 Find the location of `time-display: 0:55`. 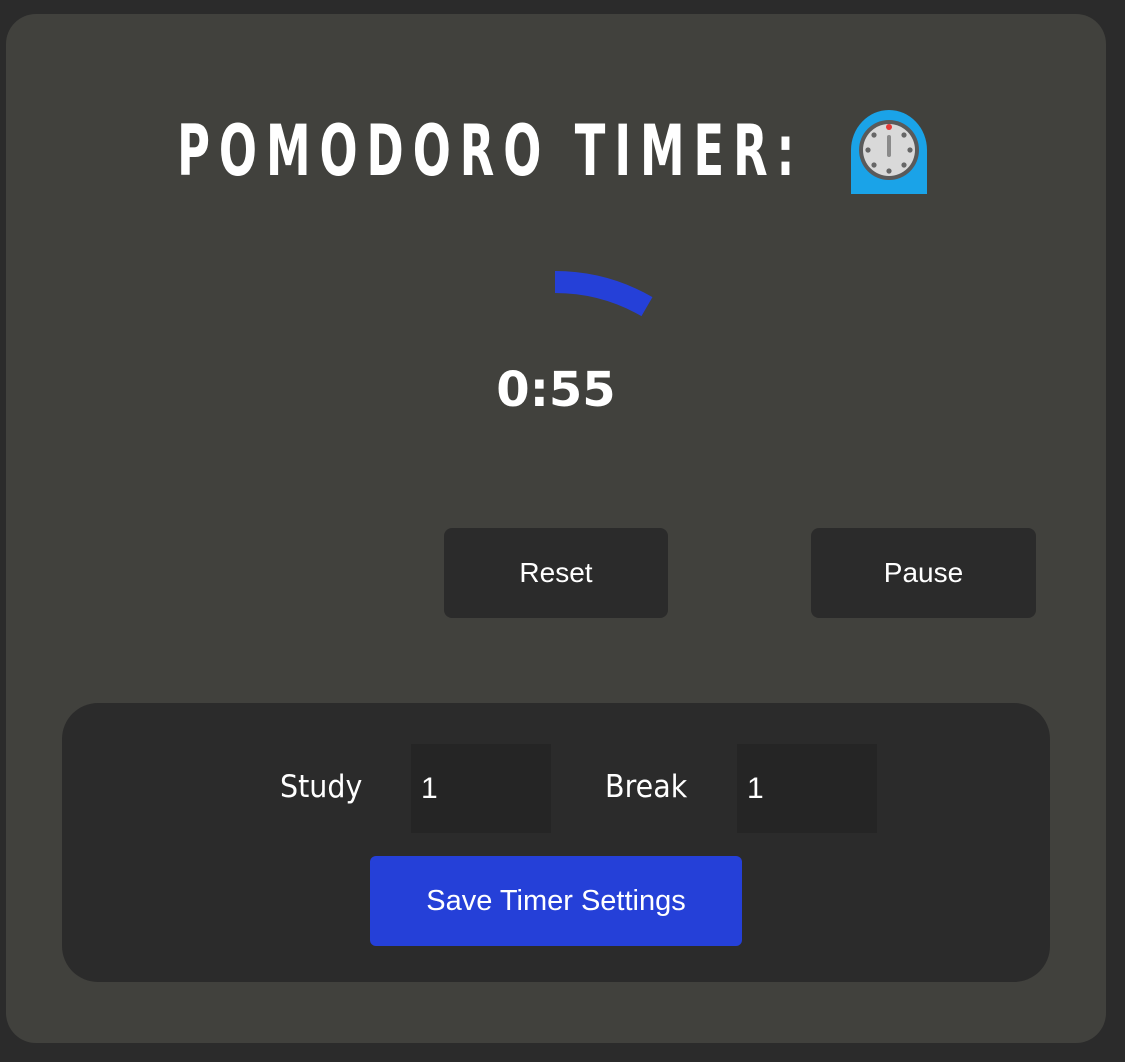

time-display: 0:55 is located at coordinates (556, 390).